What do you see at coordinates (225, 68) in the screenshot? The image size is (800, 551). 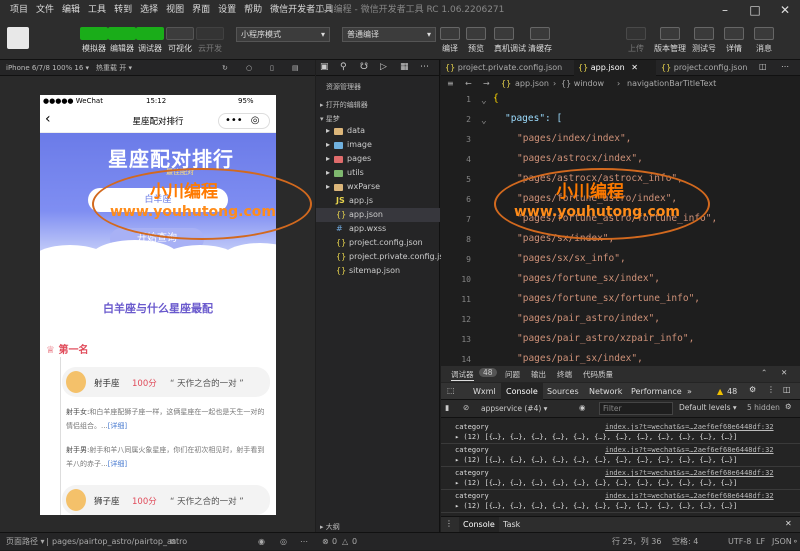 I see `refresh-icon: ↻` at bounding box center [225, 68].